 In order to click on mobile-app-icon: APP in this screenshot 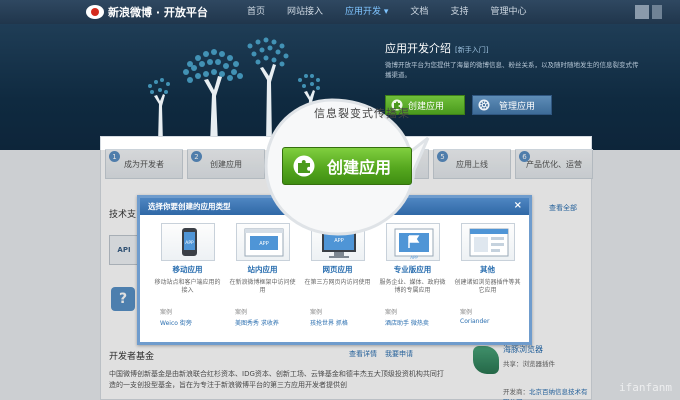, I will do `click(187, 242)`.